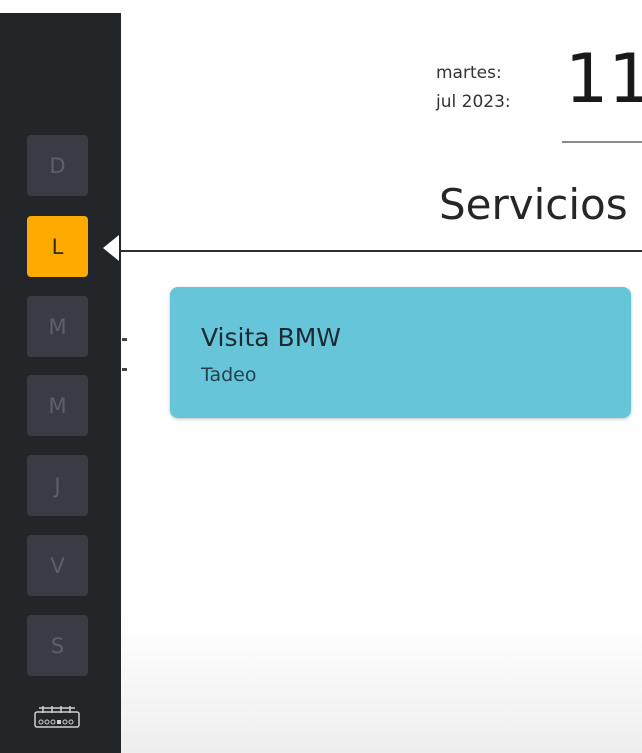  I want to click on section-divider, so click(380, 251).